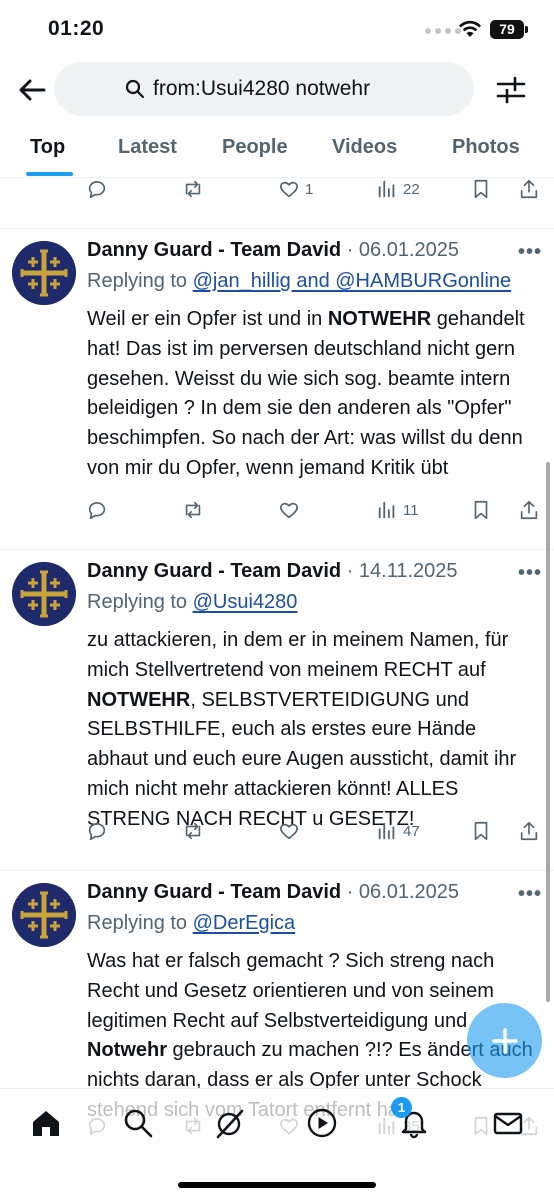 Image resolution: width=554 pixels, height=1200 pixels. Describe the element at coordinates (278, 89) in the screenshot. I see `search-input` at that location.